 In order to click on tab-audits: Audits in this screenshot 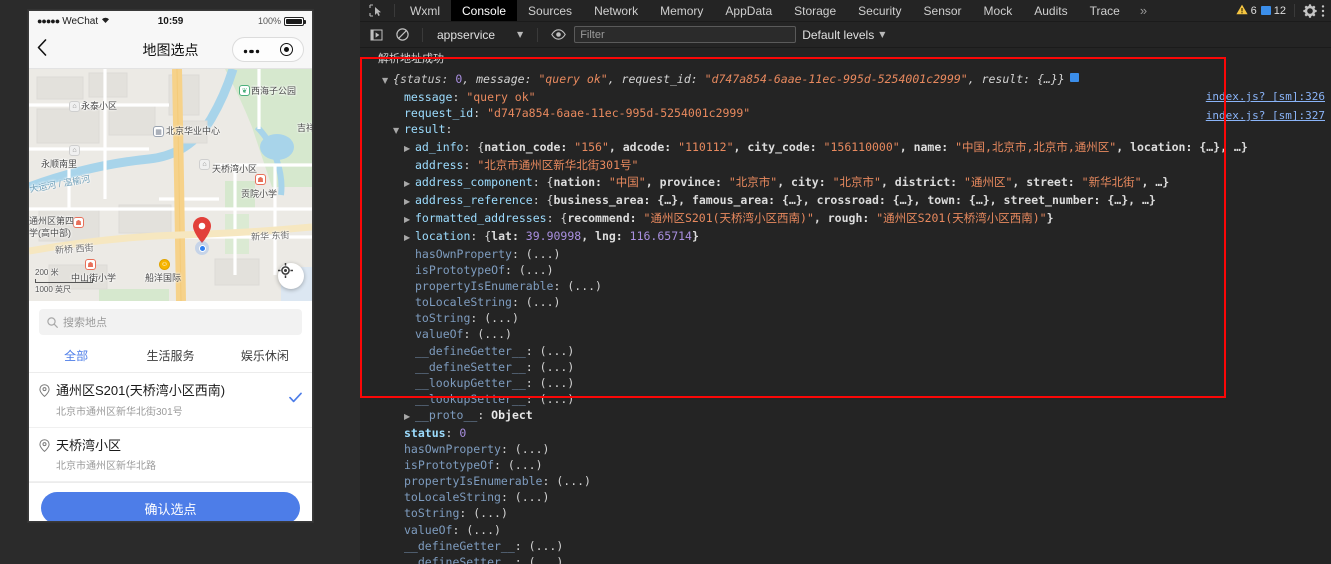, I will do `click(1050, 10)`.